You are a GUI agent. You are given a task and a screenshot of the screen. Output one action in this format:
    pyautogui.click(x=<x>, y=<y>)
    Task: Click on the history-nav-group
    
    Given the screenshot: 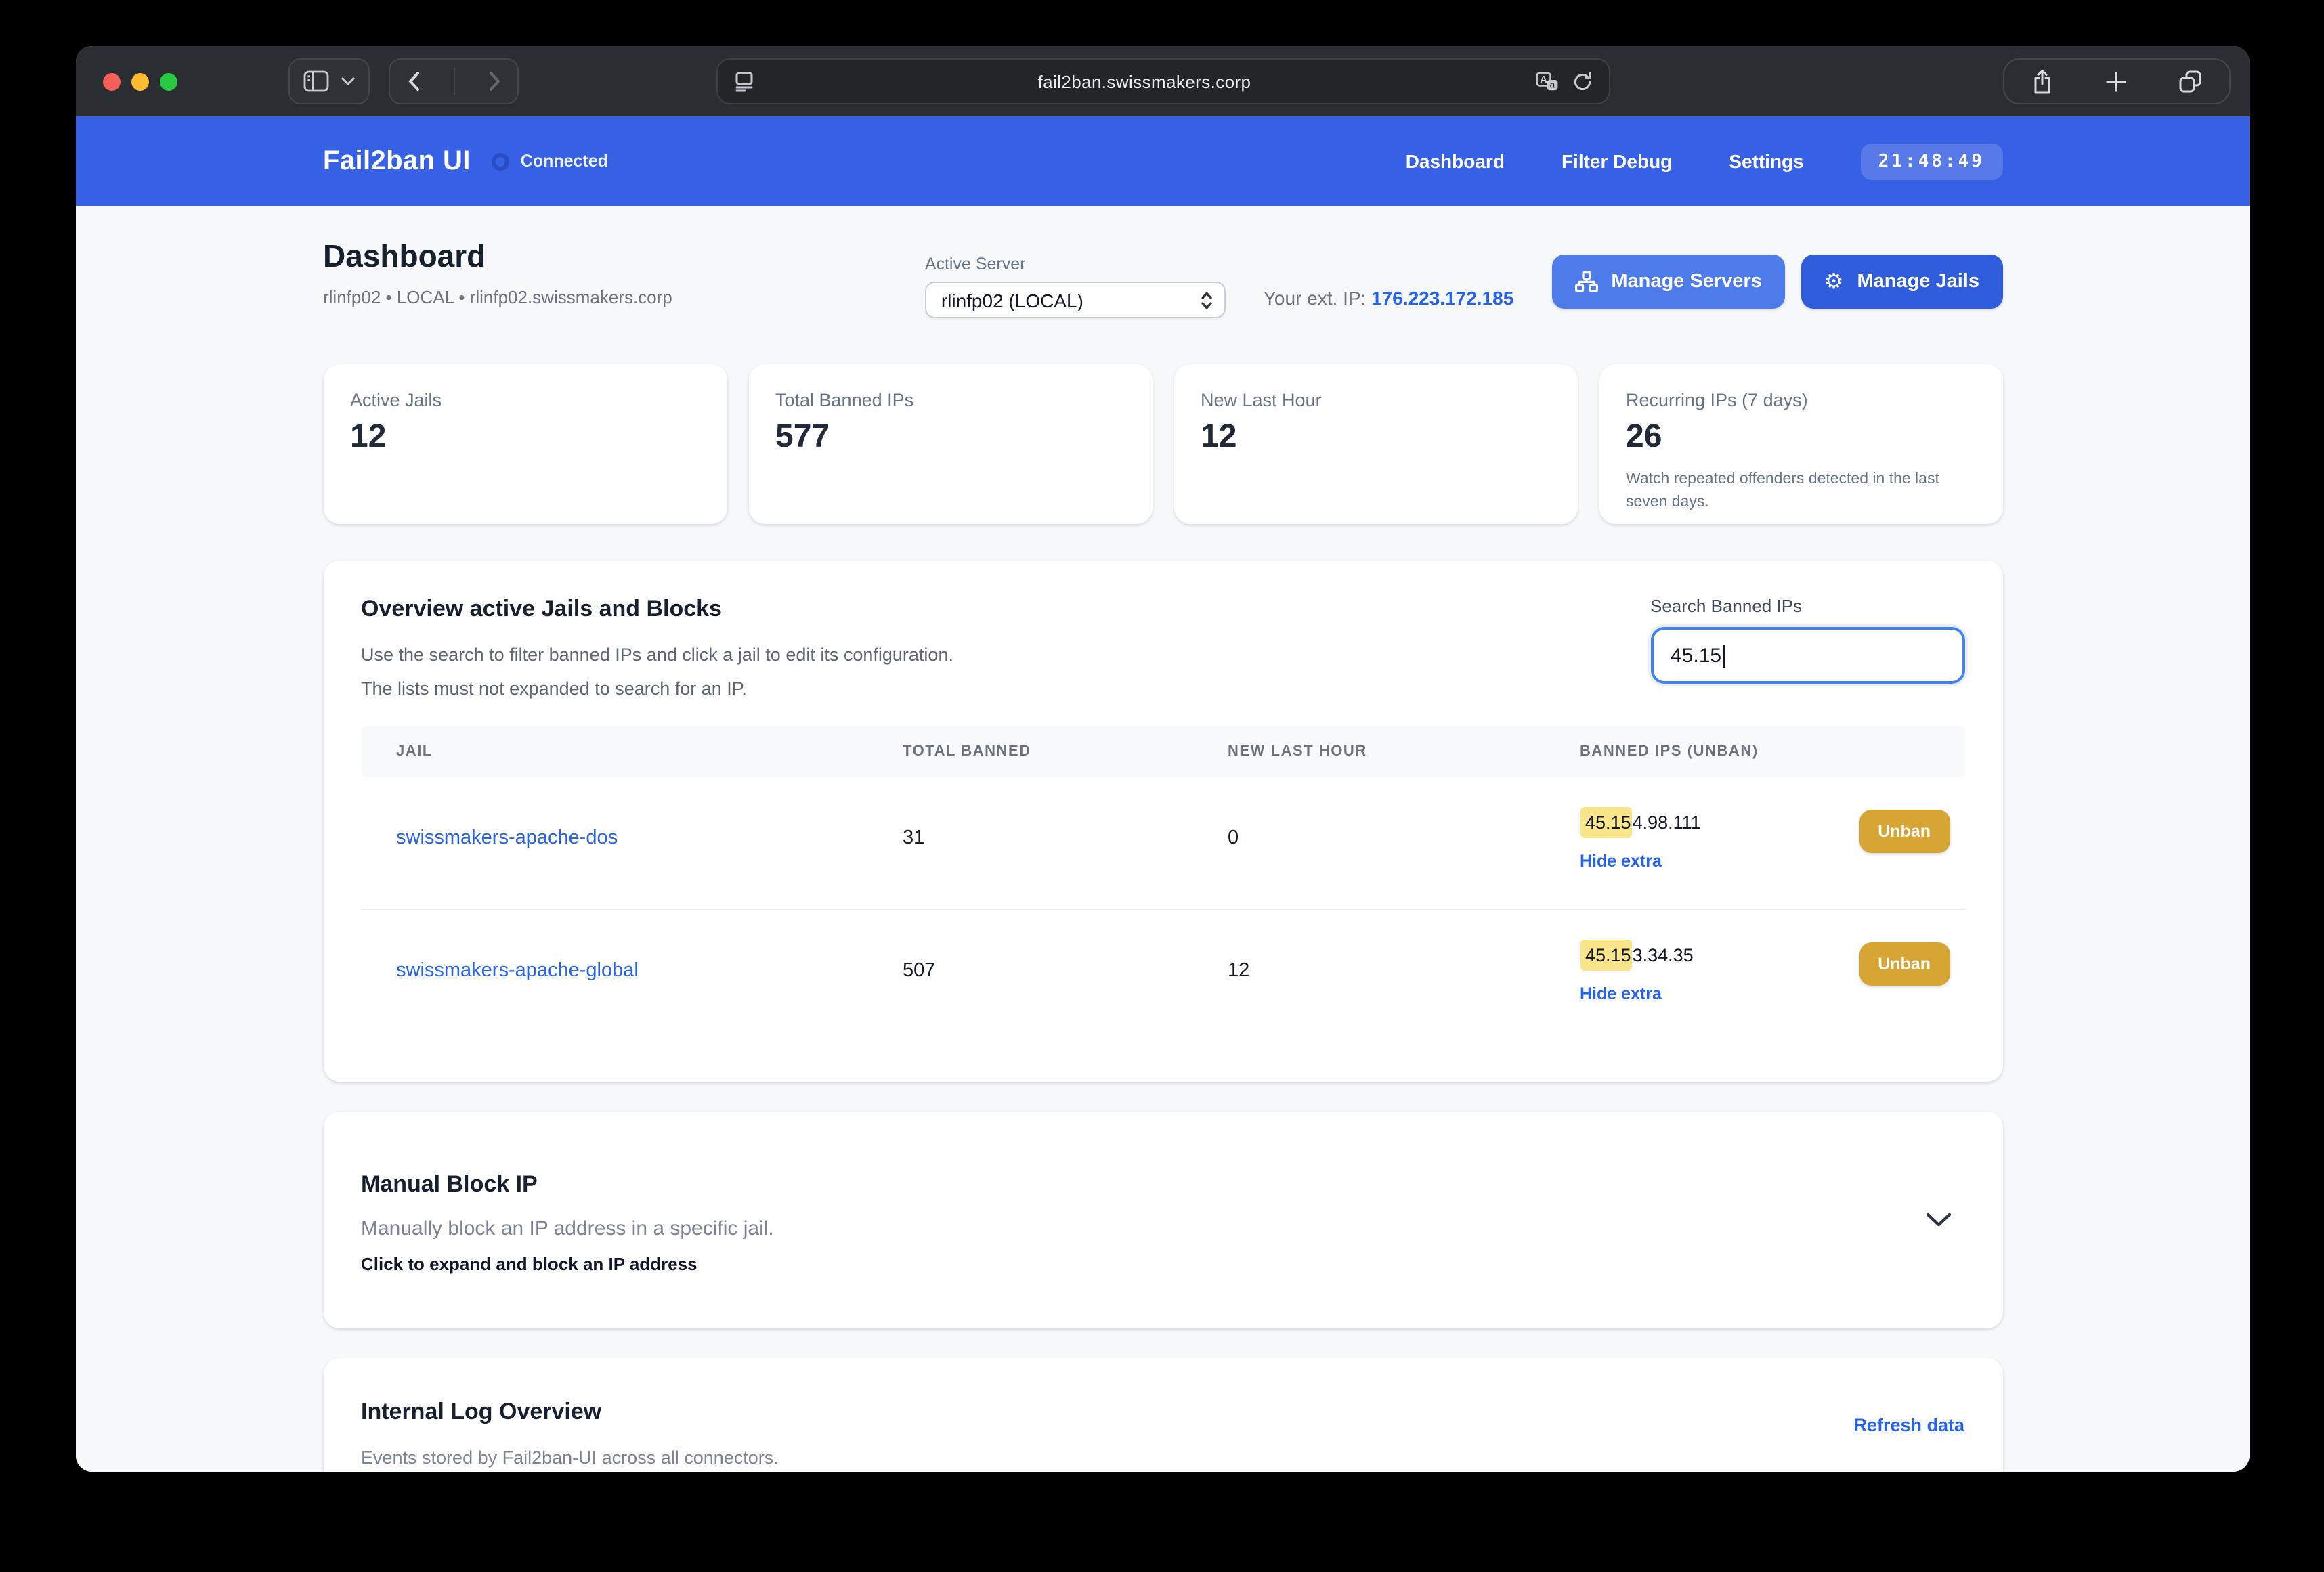 What is the action you would take?
    pyautogui.click(x=454, y=81)
    